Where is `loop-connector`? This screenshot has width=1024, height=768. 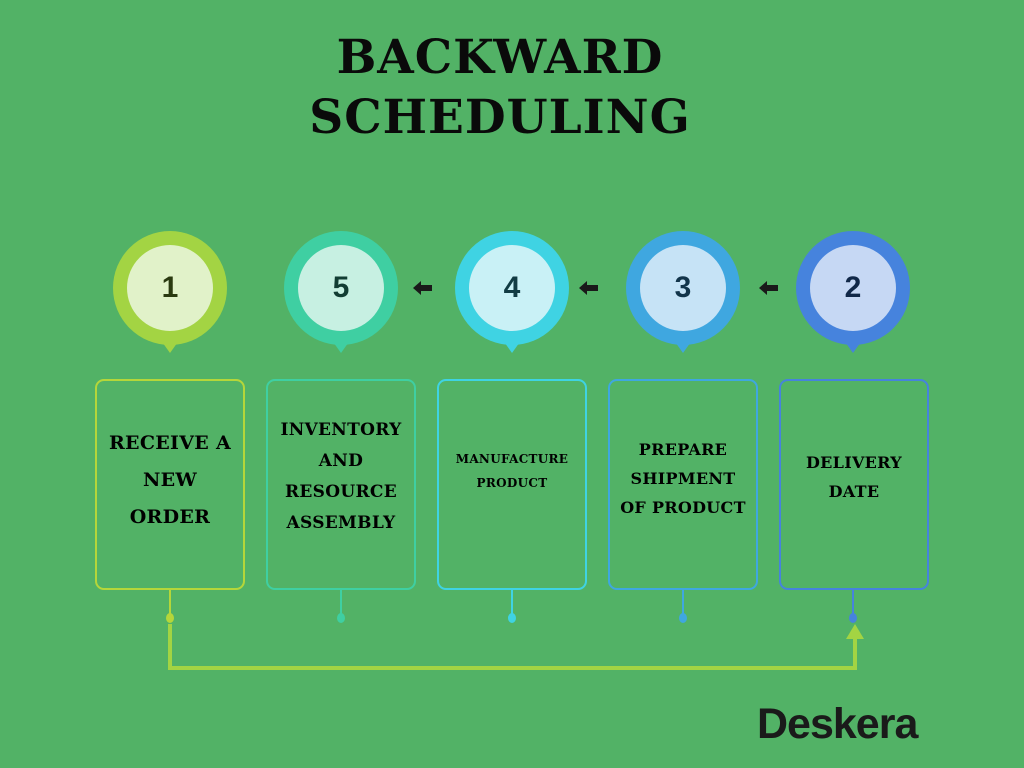
loop-connector is located at coordinates (516, 647).